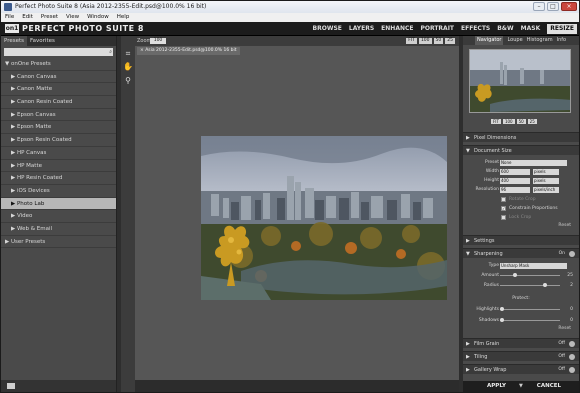 This screenshot has width=580, height=393. I want to click on app-icon, so click(8, 7).